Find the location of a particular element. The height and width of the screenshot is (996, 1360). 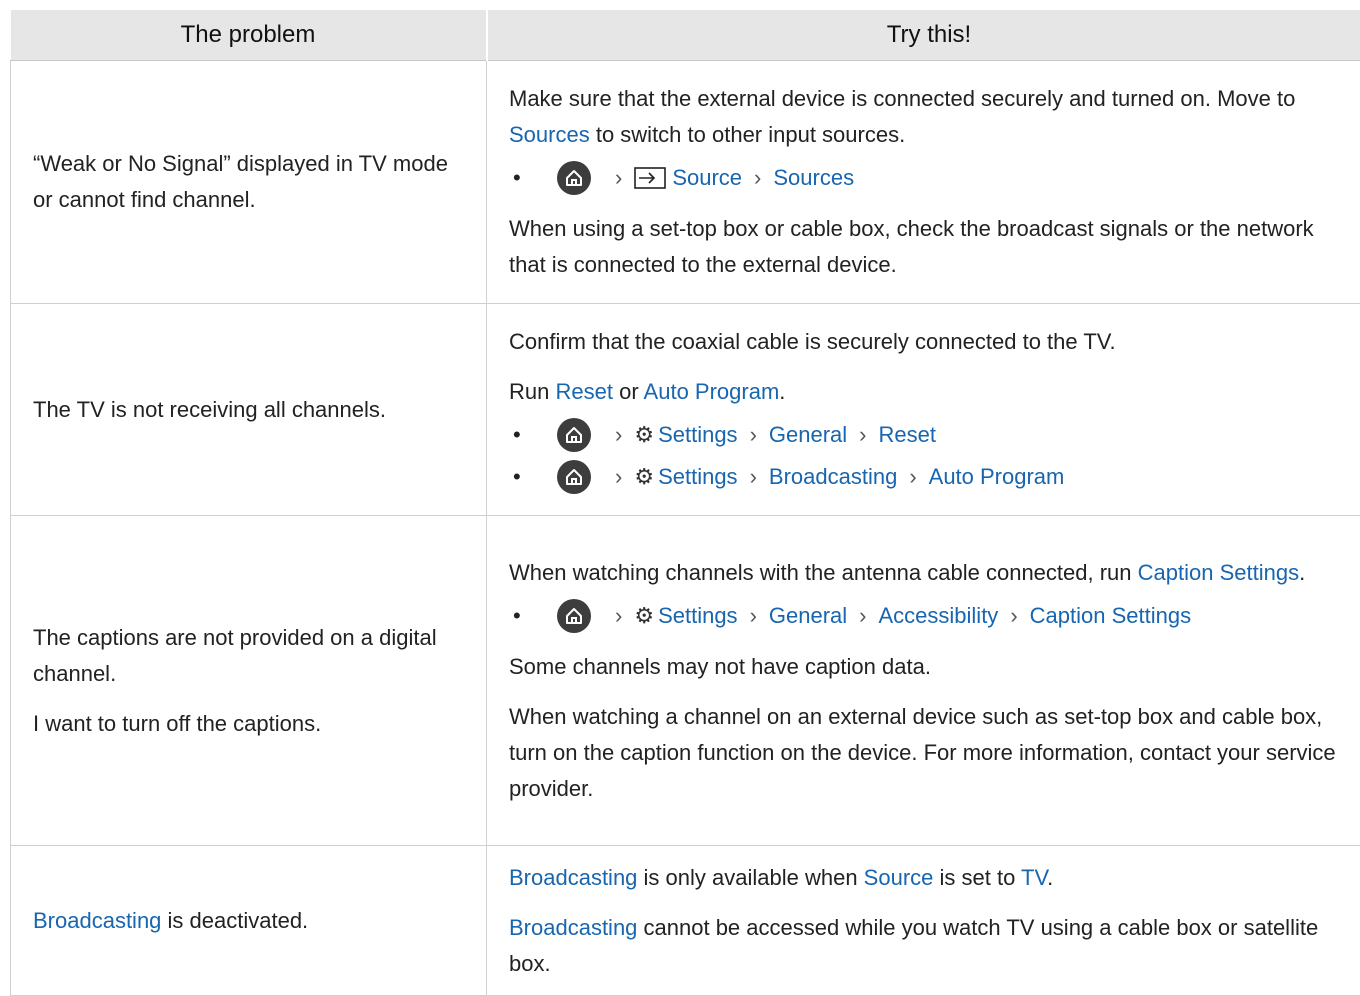

solution-paragraph: Run Reset or Auto Program. is located at coordinates (929, 392).